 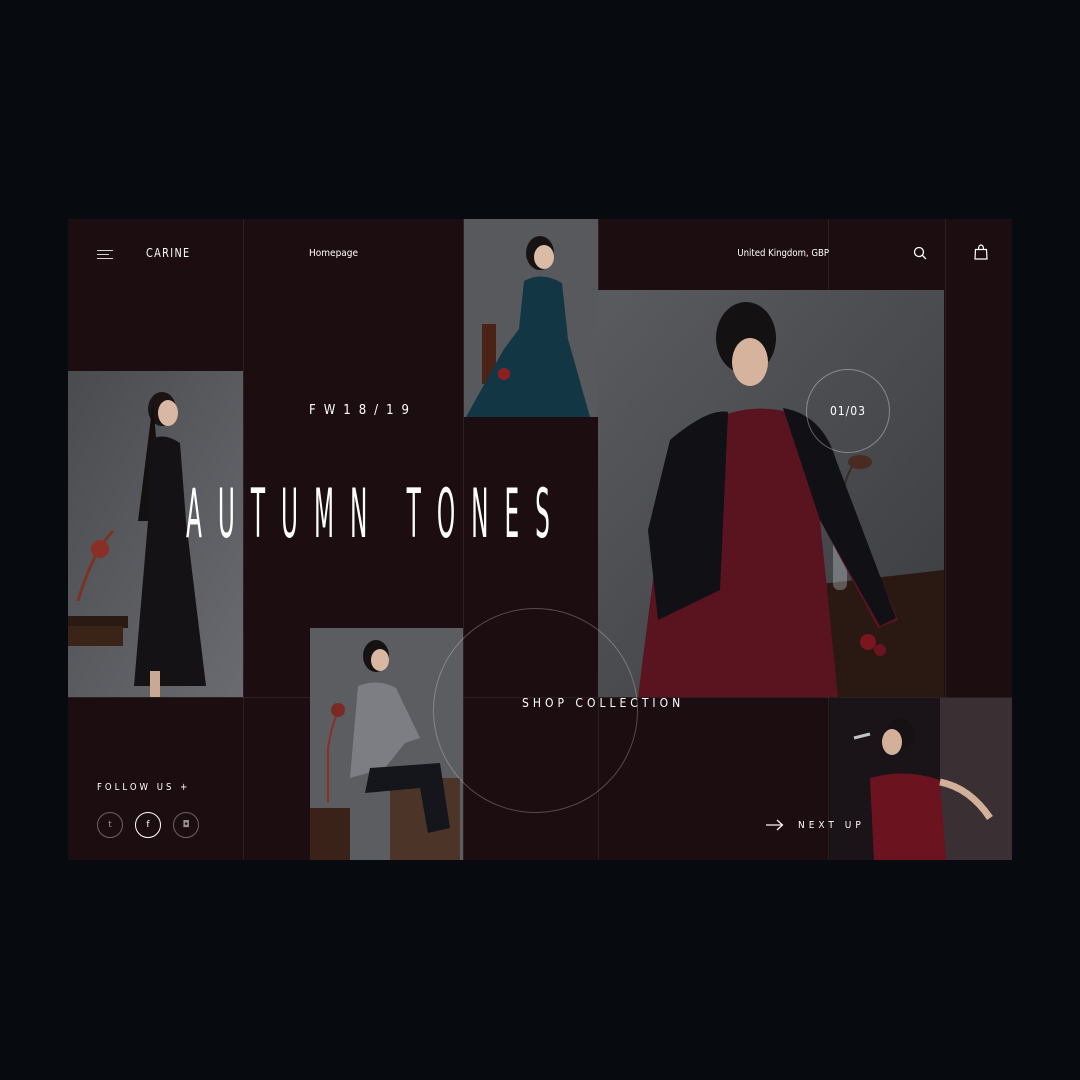 What do you see at coordinates (376, 514) in the screenshot?
I see `hero-headline: AUTUMN TONES` at bounding box center [376, 514].